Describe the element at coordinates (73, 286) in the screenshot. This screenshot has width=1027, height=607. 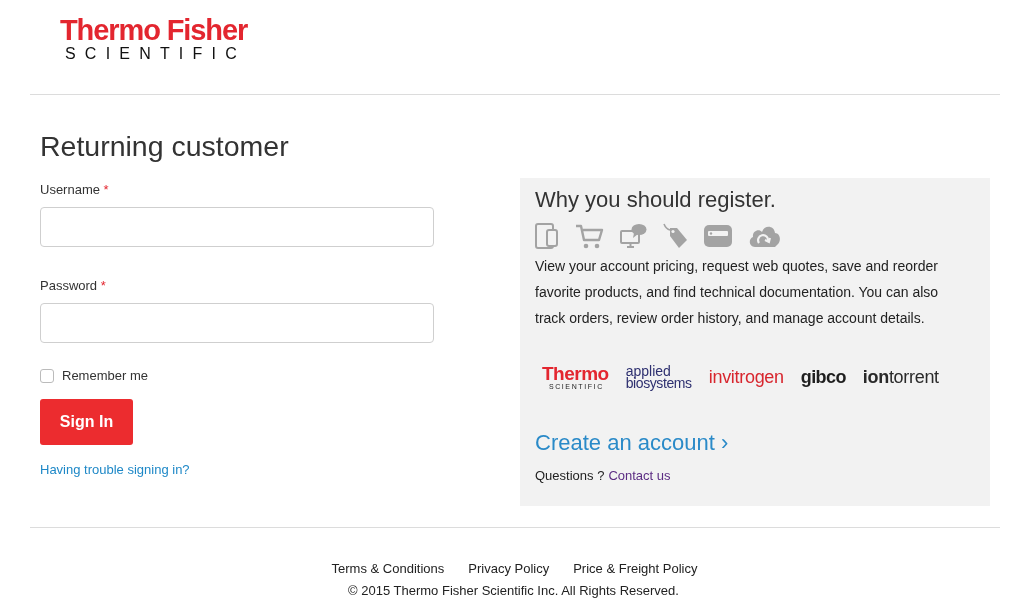
I see `field-label: Password *` at that location.